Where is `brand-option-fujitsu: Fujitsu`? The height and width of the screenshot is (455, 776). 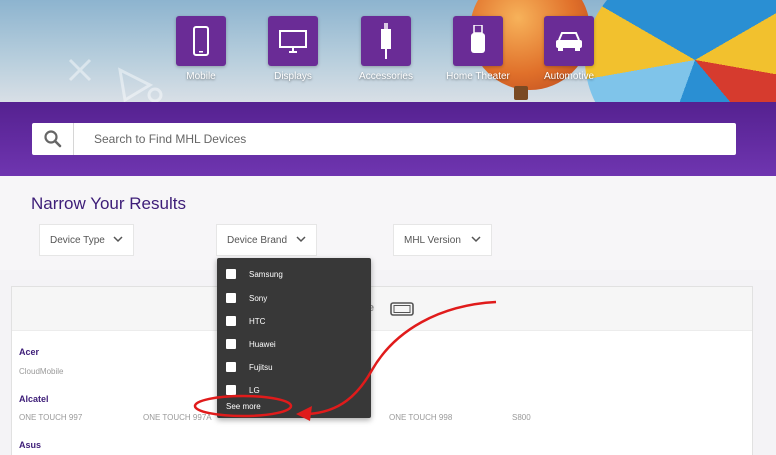
brand-option-fujitsu: Fujitsu is located at coordinates (249, 367).